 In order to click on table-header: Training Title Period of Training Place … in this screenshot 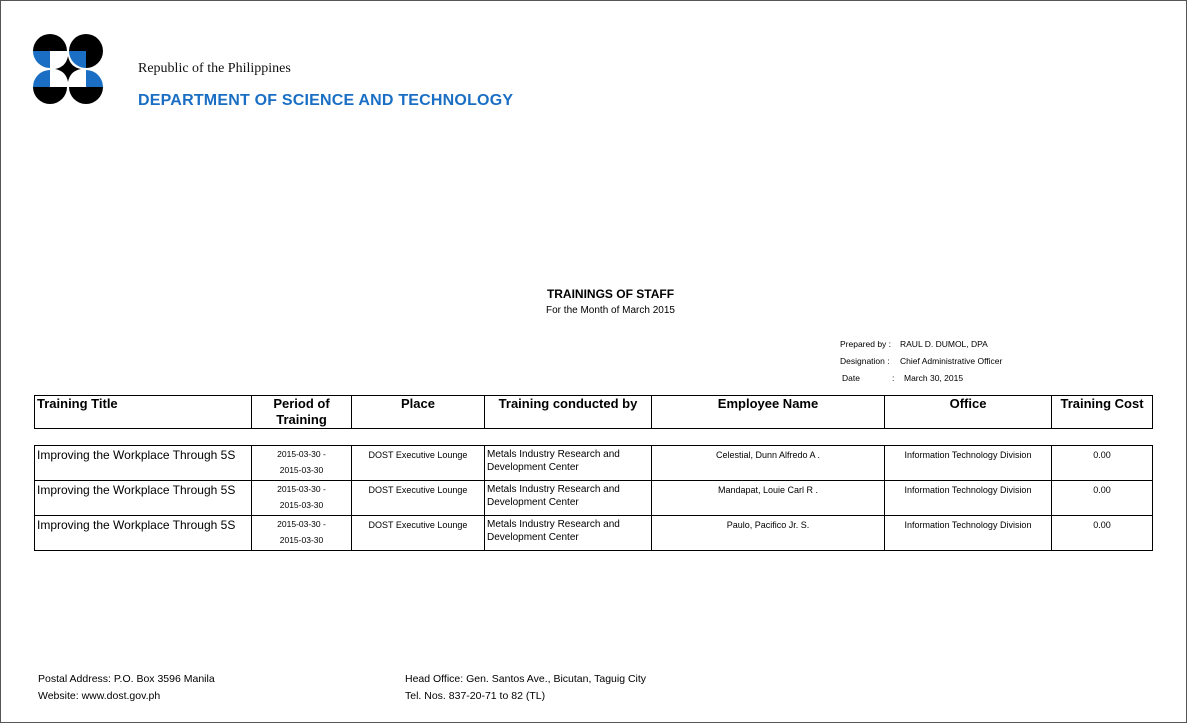, I will do `click(593, 412)`.